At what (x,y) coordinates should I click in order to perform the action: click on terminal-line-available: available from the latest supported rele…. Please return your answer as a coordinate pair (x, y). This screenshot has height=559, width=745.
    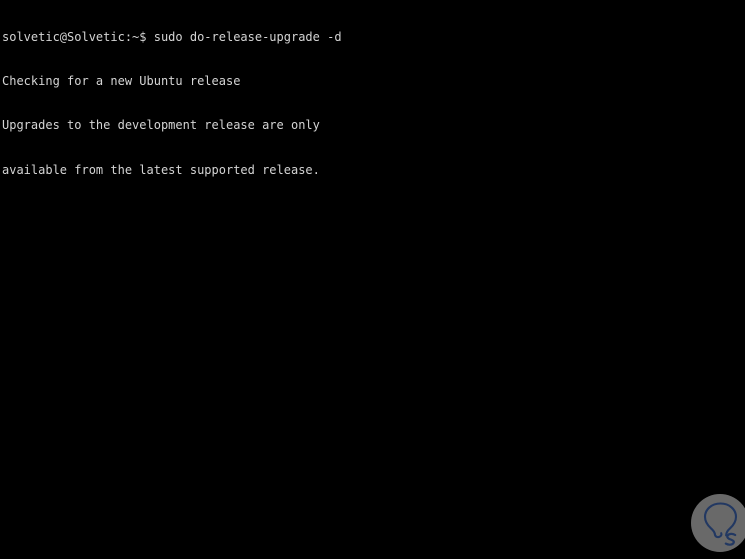
    Looking at the image, I should click on (161, 169).